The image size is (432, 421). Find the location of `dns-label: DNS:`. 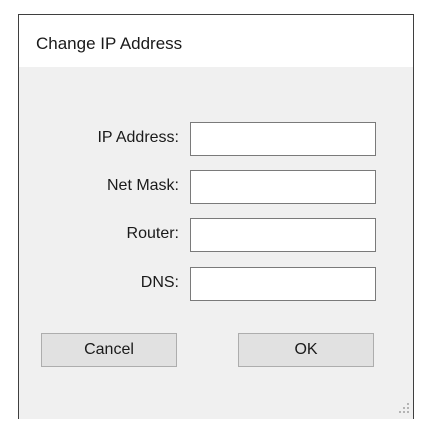

dns-label: DNS: is located at coordinates (159, 282).